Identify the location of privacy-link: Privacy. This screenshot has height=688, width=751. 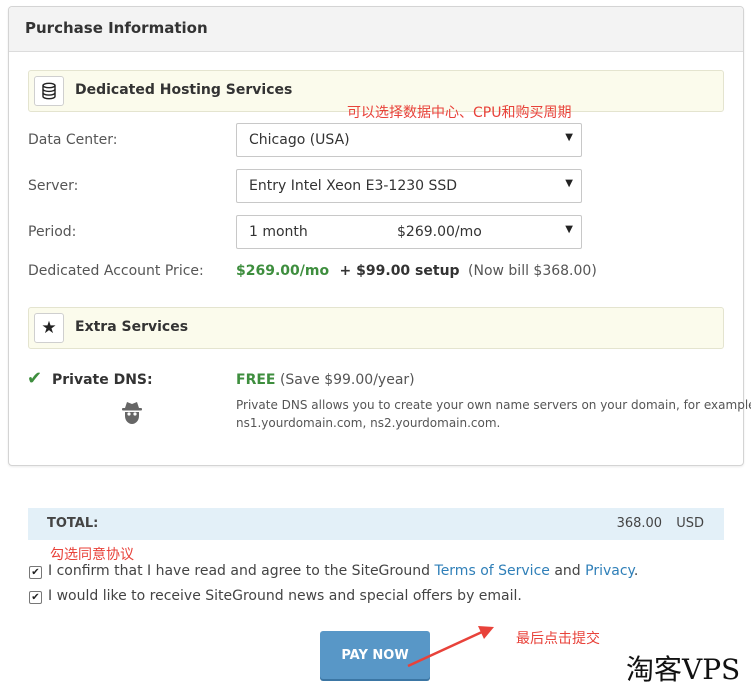
(609, 571).